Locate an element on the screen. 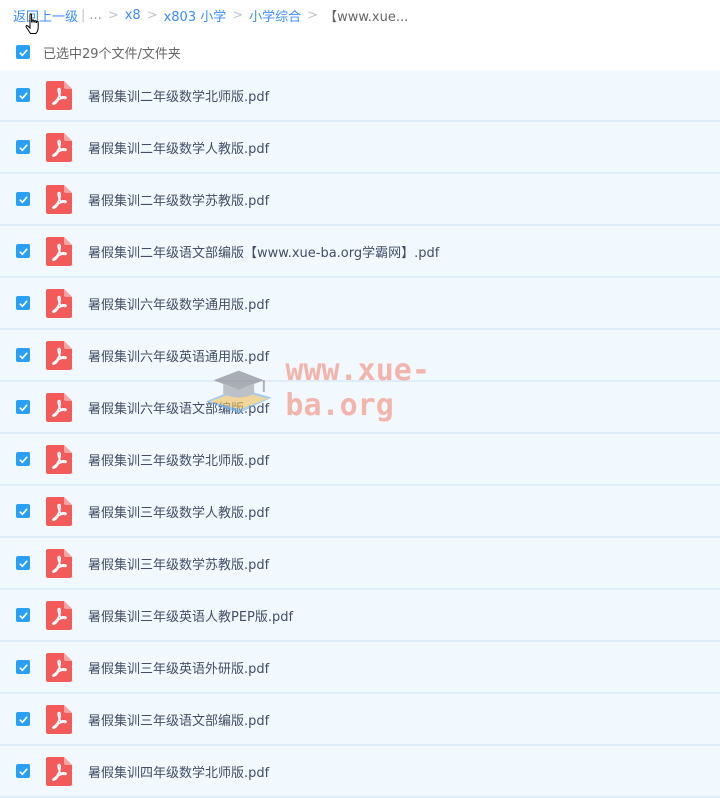 The width and height of the screenshot is (720, 798). file-row: 暑假集训三年级数学北师版.pdf is located at coordinates (360, 460).